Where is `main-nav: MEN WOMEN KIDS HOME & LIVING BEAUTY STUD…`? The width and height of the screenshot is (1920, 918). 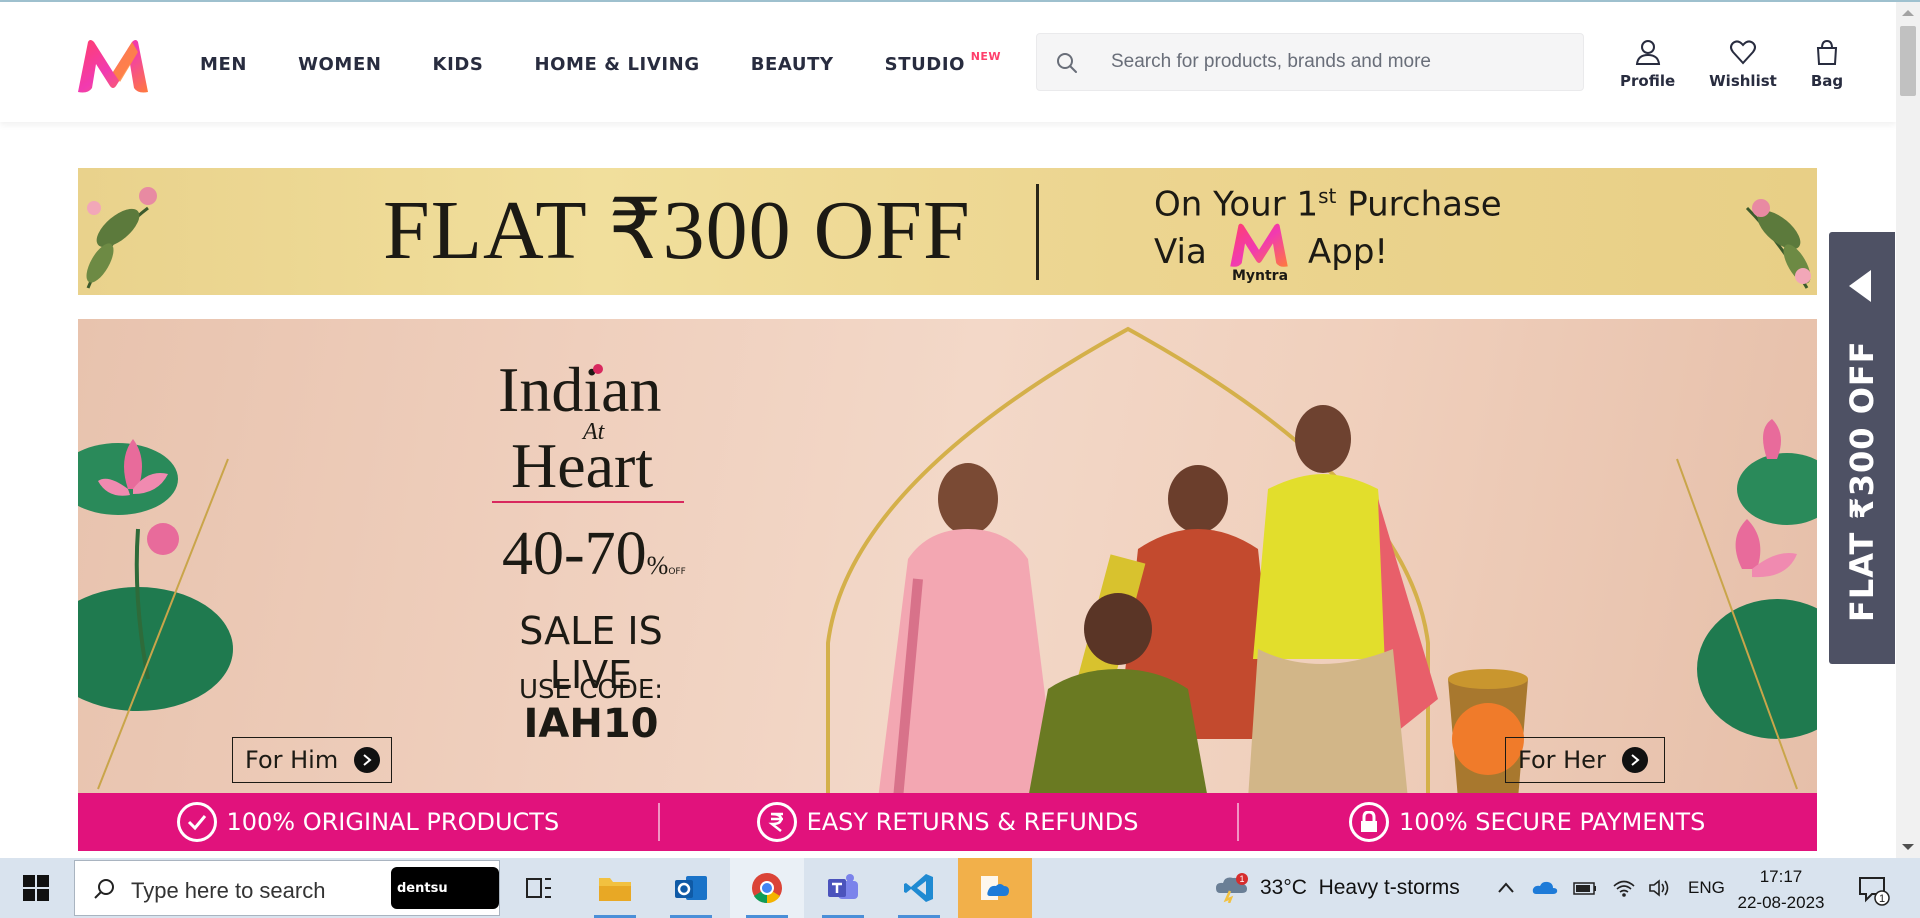
main-nav: MEN WOMEN KIDS HOME & LIVING BEAUTY STUD… is located at coordinates (608, 62).